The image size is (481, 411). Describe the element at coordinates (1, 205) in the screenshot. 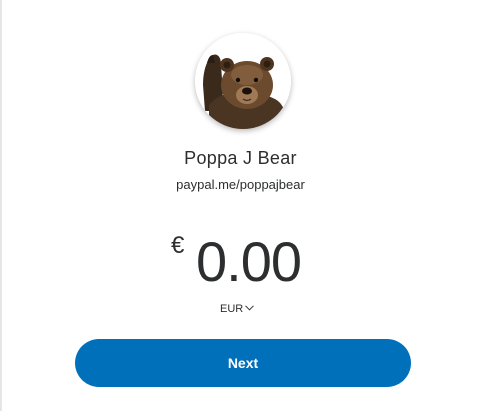

I see `panel-left-border` at that location.